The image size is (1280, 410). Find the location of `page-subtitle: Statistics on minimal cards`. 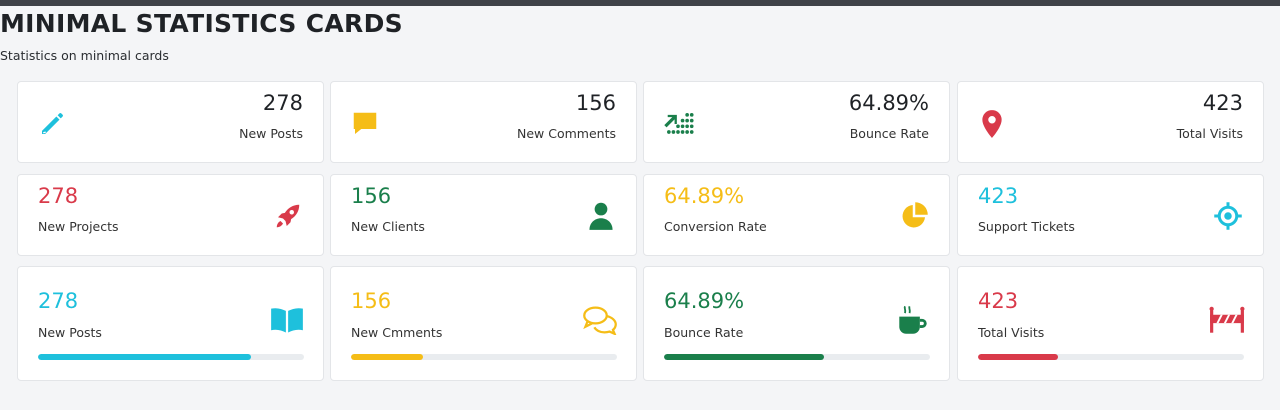

page-subtitle: Statistics on minimal cards is located at coordinates (84, 55).